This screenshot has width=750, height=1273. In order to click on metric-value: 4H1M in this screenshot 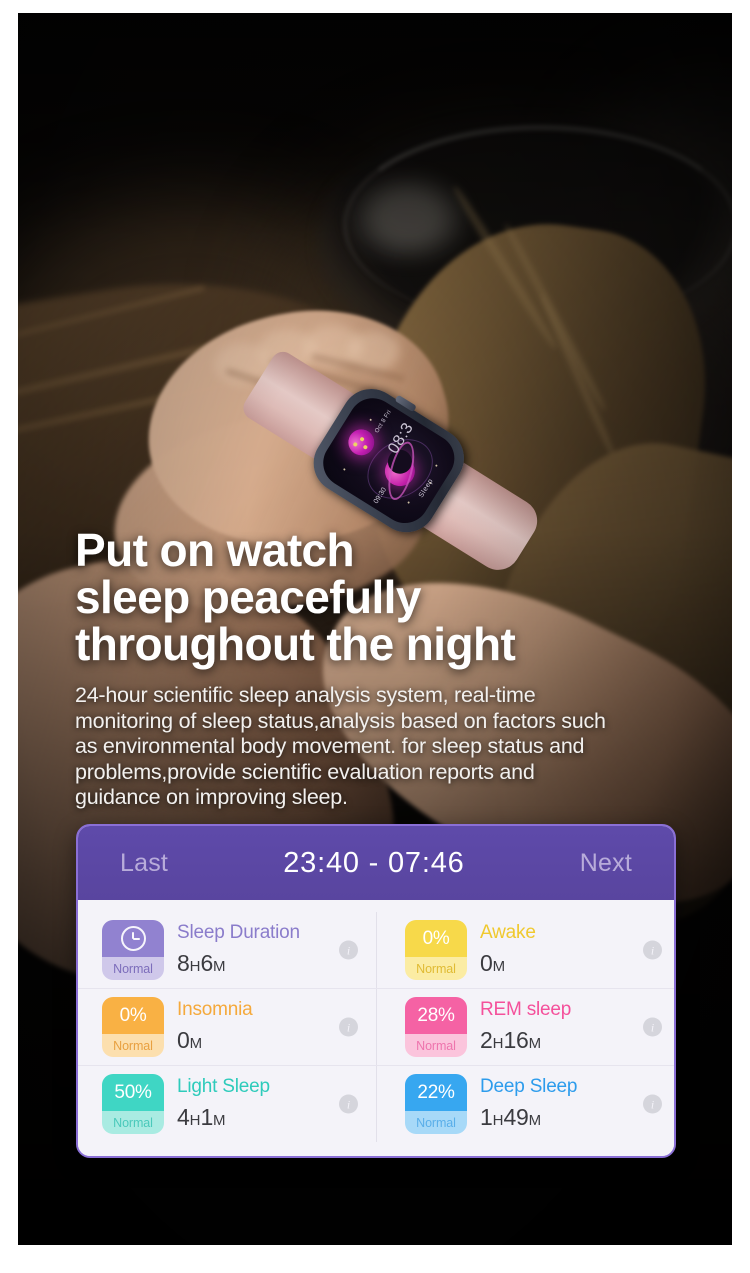, I will do `click(201, 1117)`.